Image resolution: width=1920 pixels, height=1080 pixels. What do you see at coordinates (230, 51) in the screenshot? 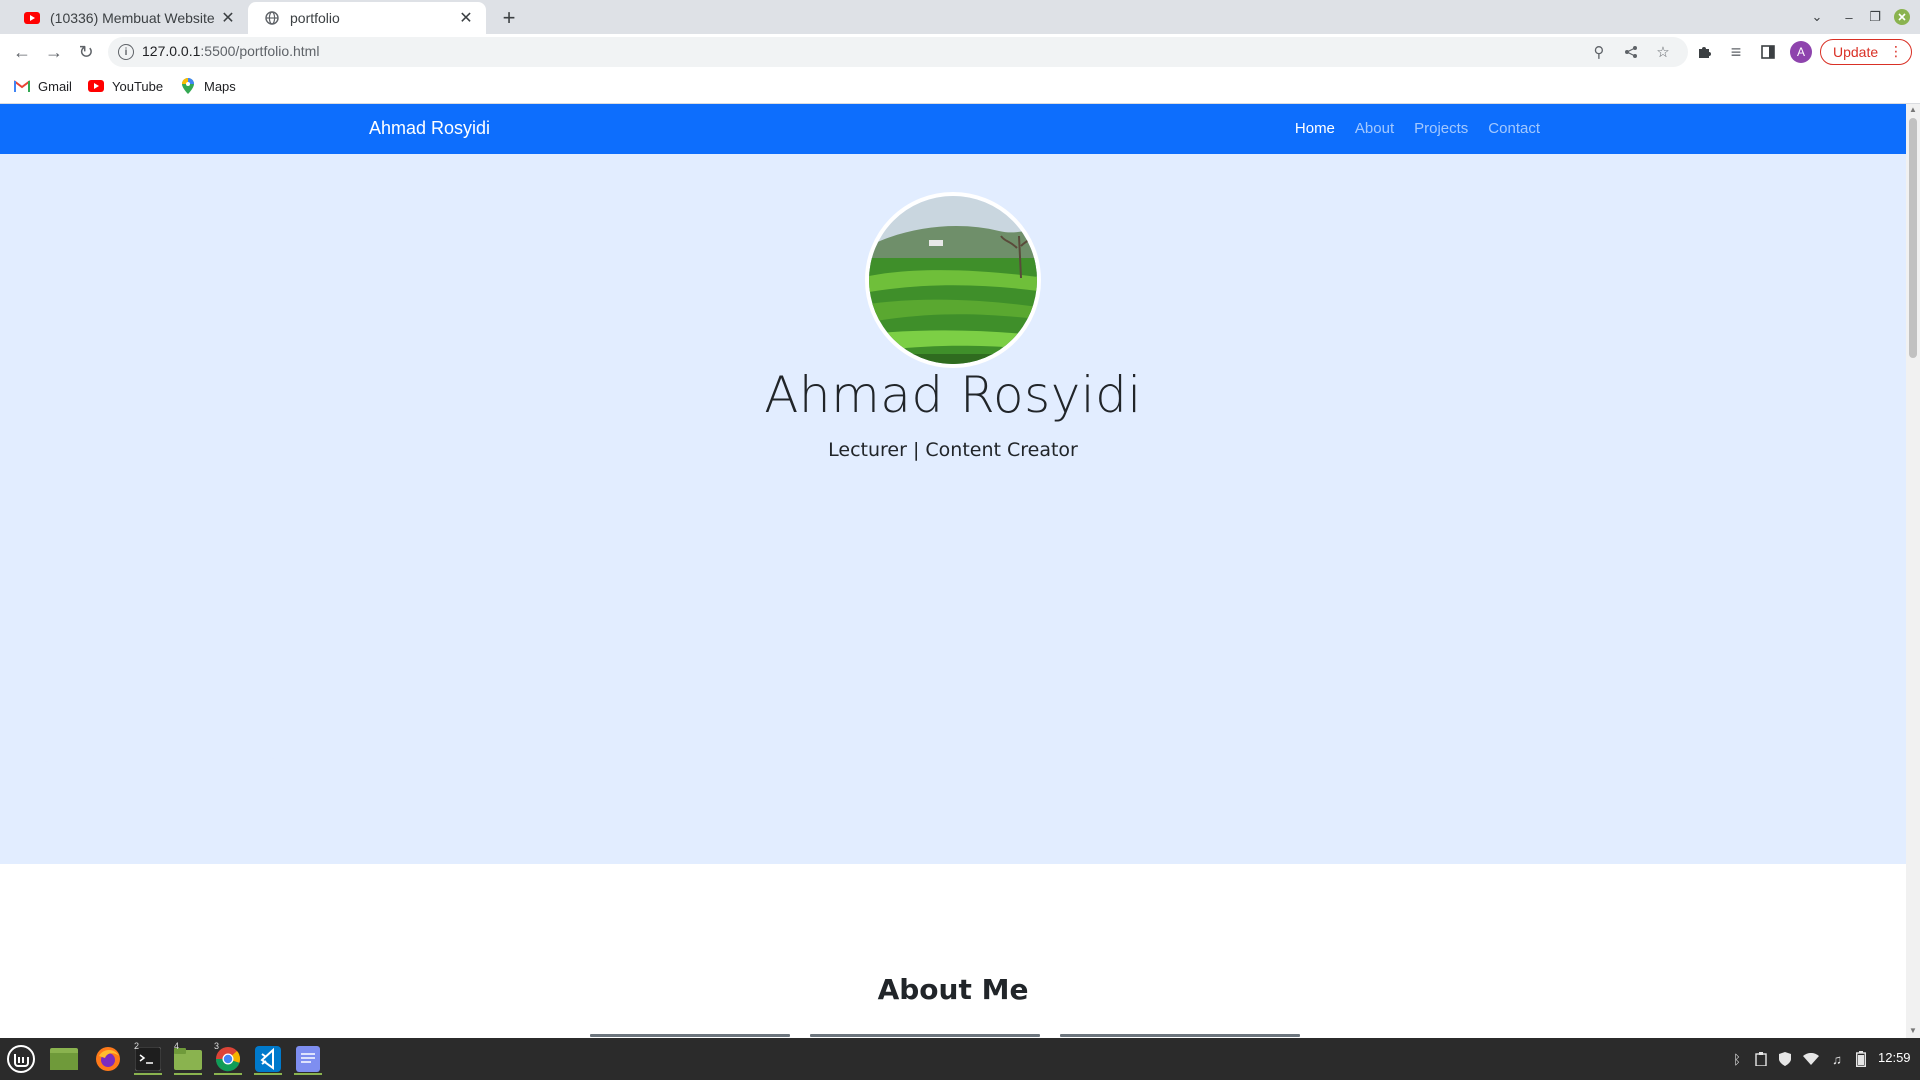
I see `url-text: 127.0.0.1:5500/portfolio.html` at bounding box center [230, 51].